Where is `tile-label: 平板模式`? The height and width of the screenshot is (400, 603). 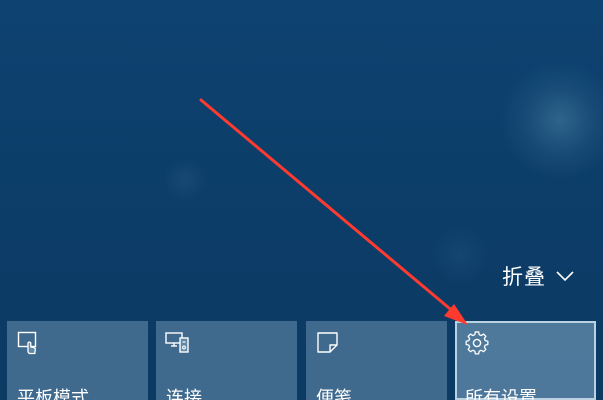
tile-label: 平板模式 is located at coordinates (53, 394).